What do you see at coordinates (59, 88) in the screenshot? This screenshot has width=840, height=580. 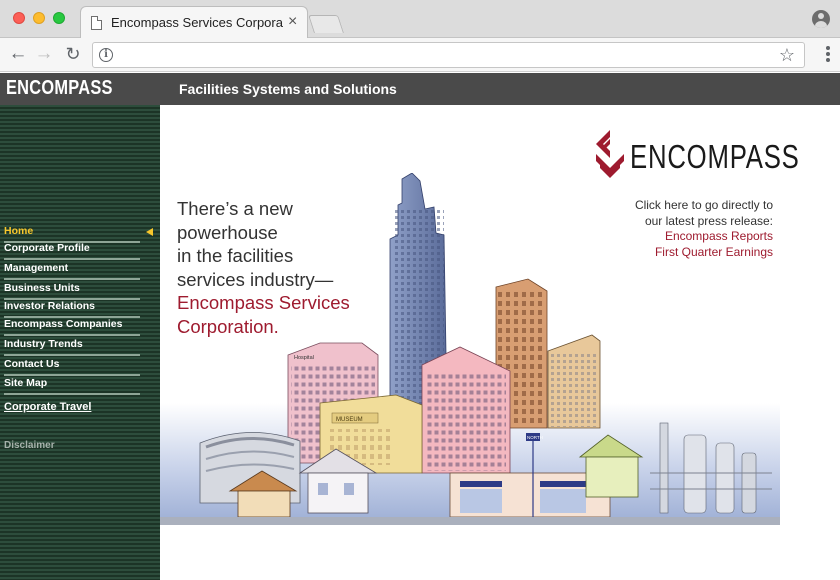 I see `site-logo: ENCOMPASS` at bounding box center [59, 88].